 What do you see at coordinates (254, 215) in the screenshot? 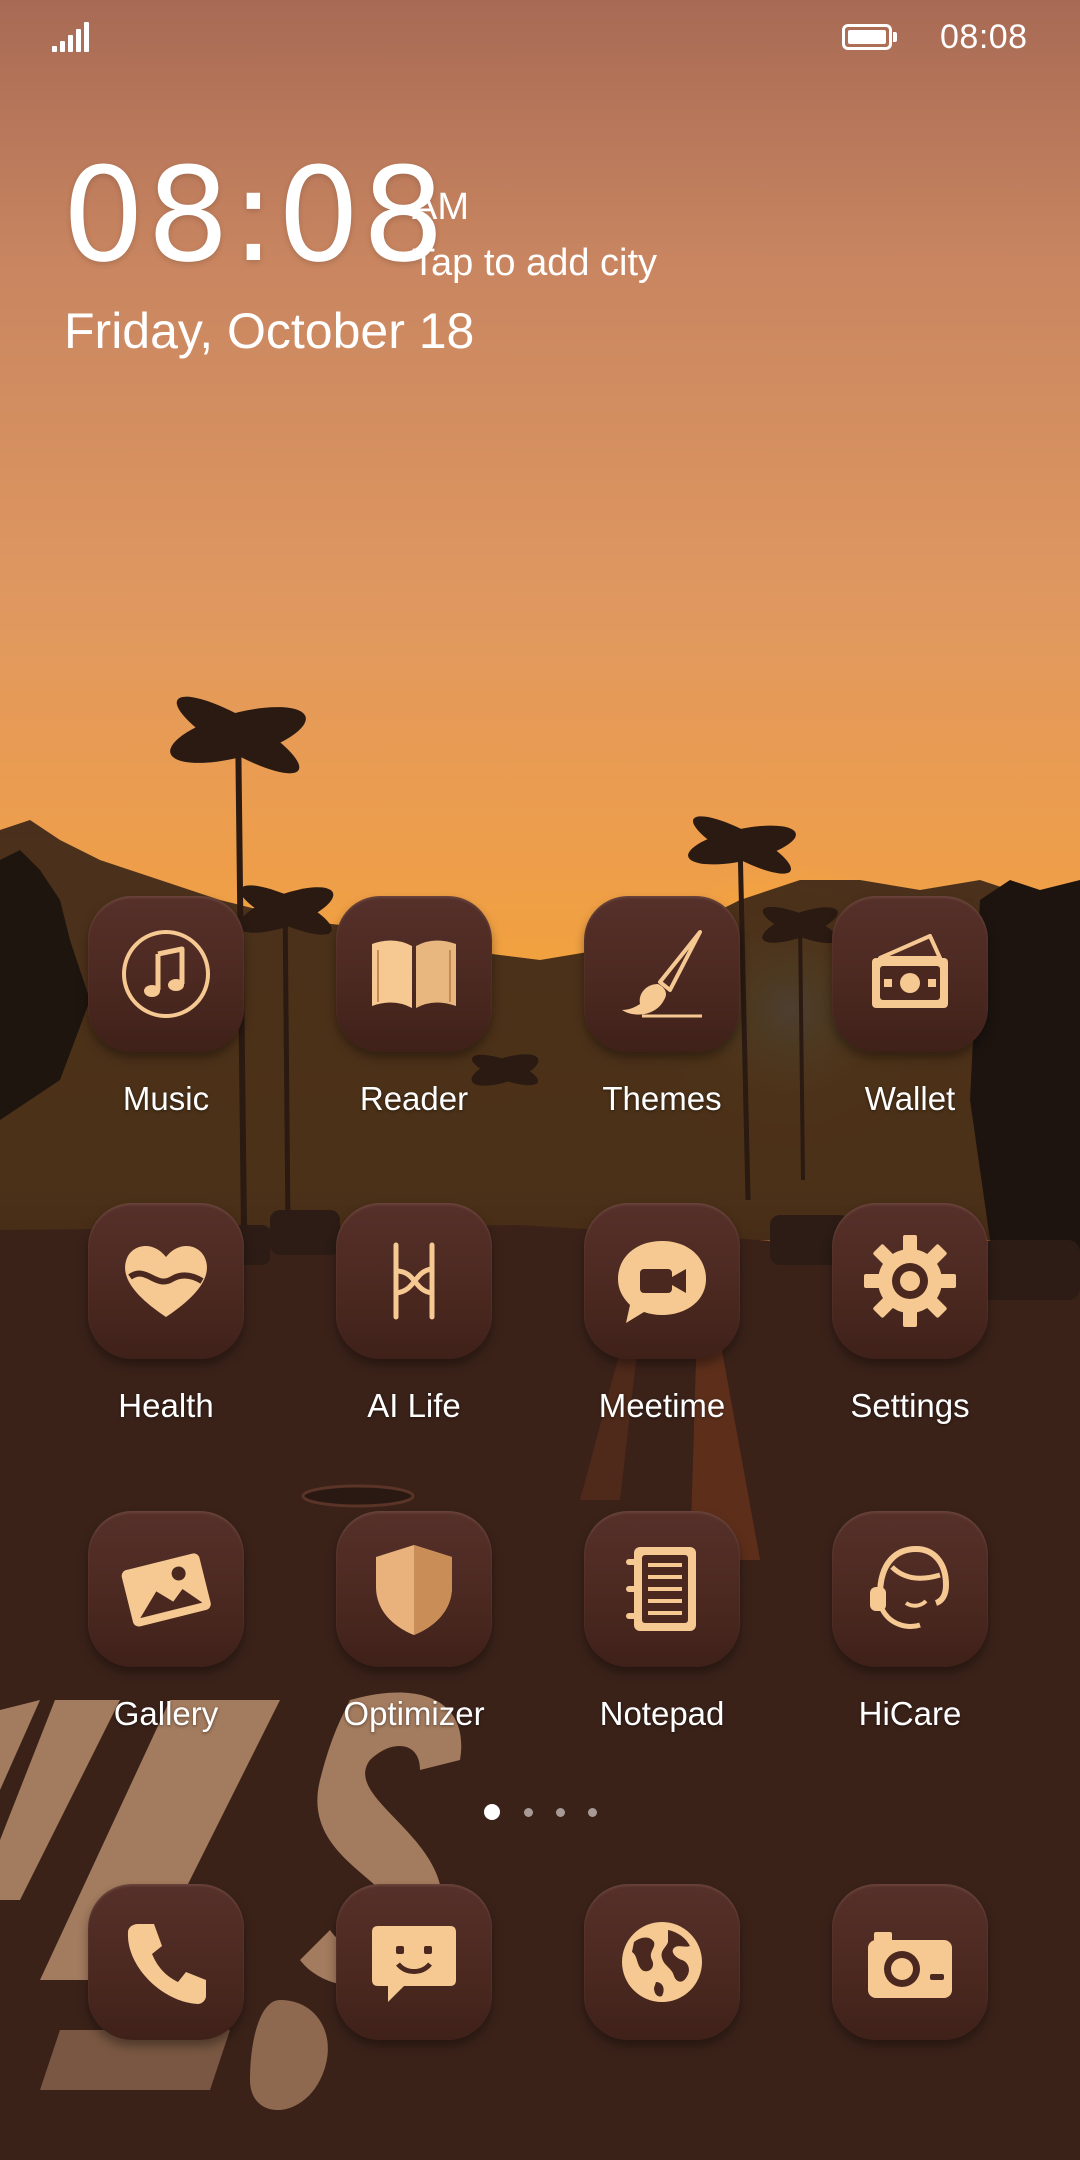
I see `clock-time: 08:08` at bounding box center [254, 215].